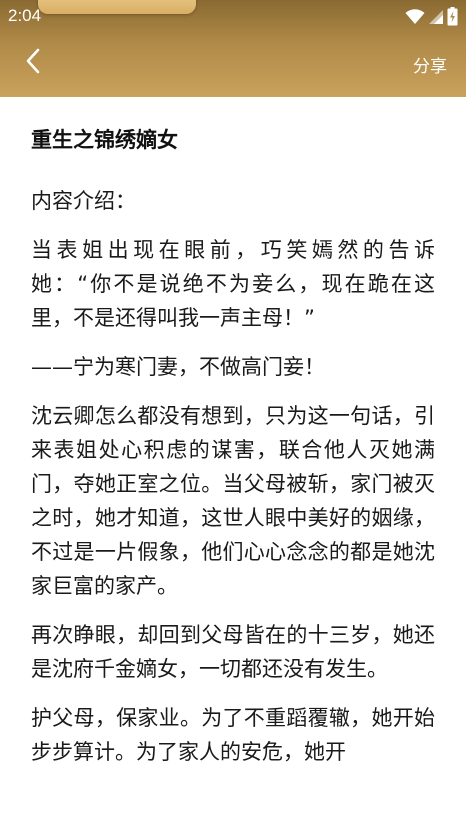 Image resolution: width=466 pixels, height=830 pixels. I want to click on intro-paragraph: 护父母，保家业。为了不重蹈覆辙，她开始步步算计。为了家人的安危，她开, so click(233, 735).